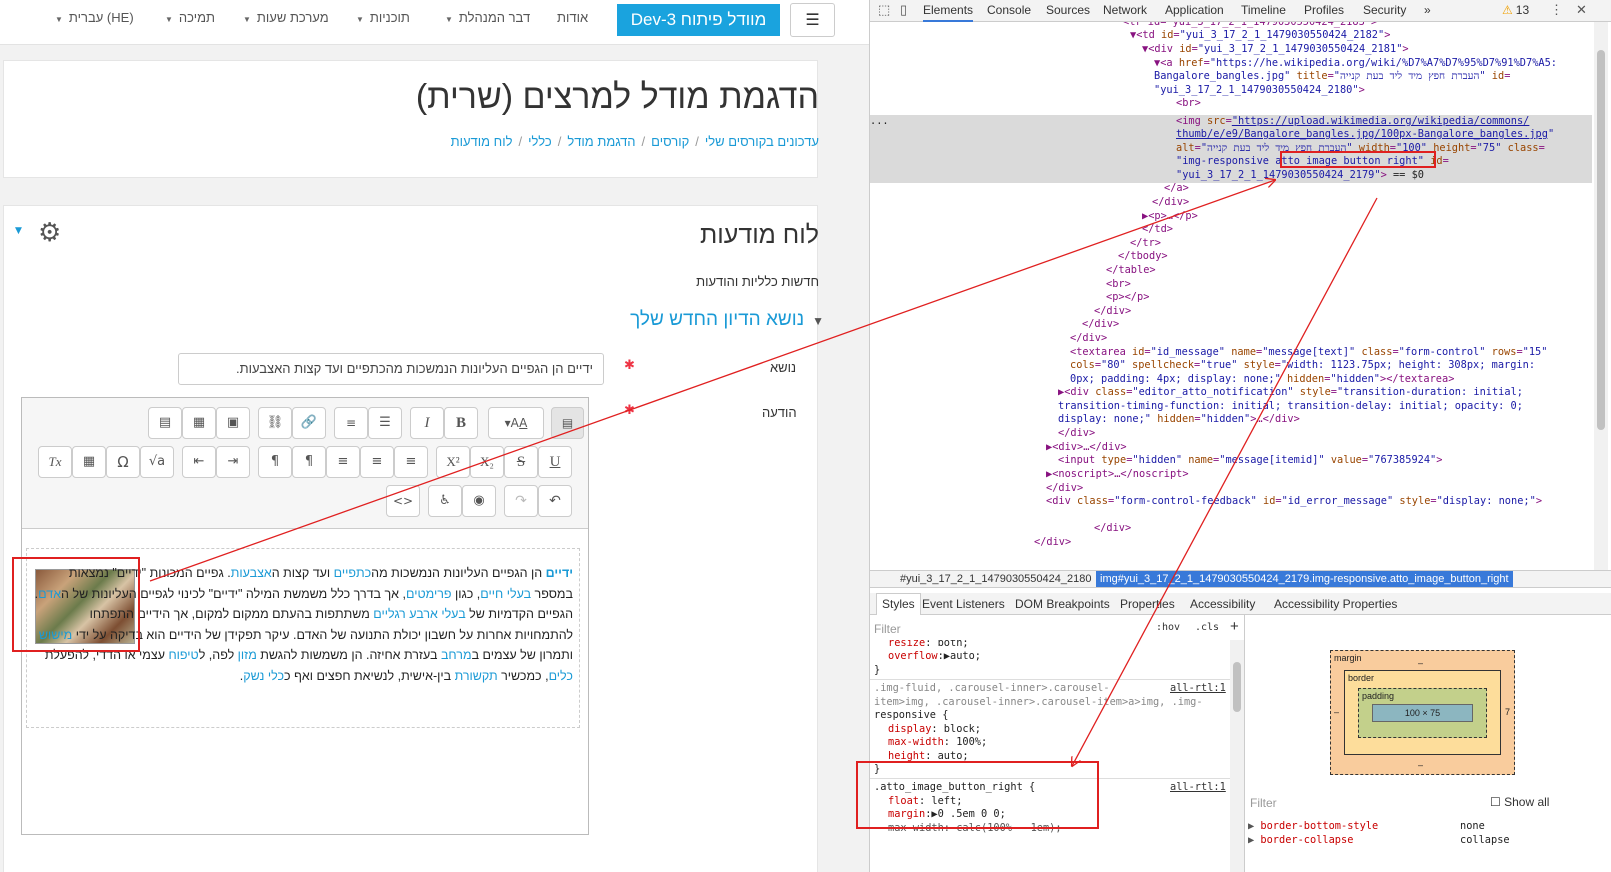 This screenshot has width=1611, height=872. Describe the element at coordinates (55, 462) in the screenshot. I see `clear-formatting-button: Tx` at that location.